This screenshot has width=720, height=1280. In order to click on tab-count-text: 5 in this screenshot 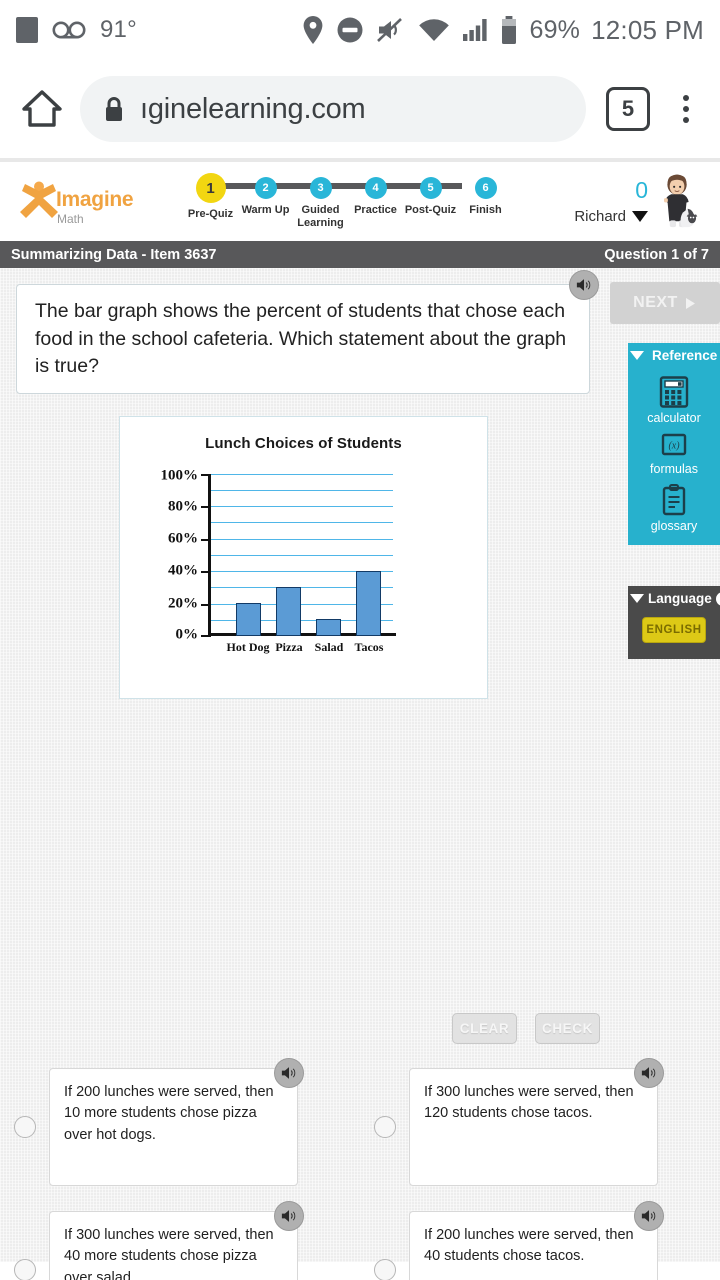, I will do `click(628, 108)`.